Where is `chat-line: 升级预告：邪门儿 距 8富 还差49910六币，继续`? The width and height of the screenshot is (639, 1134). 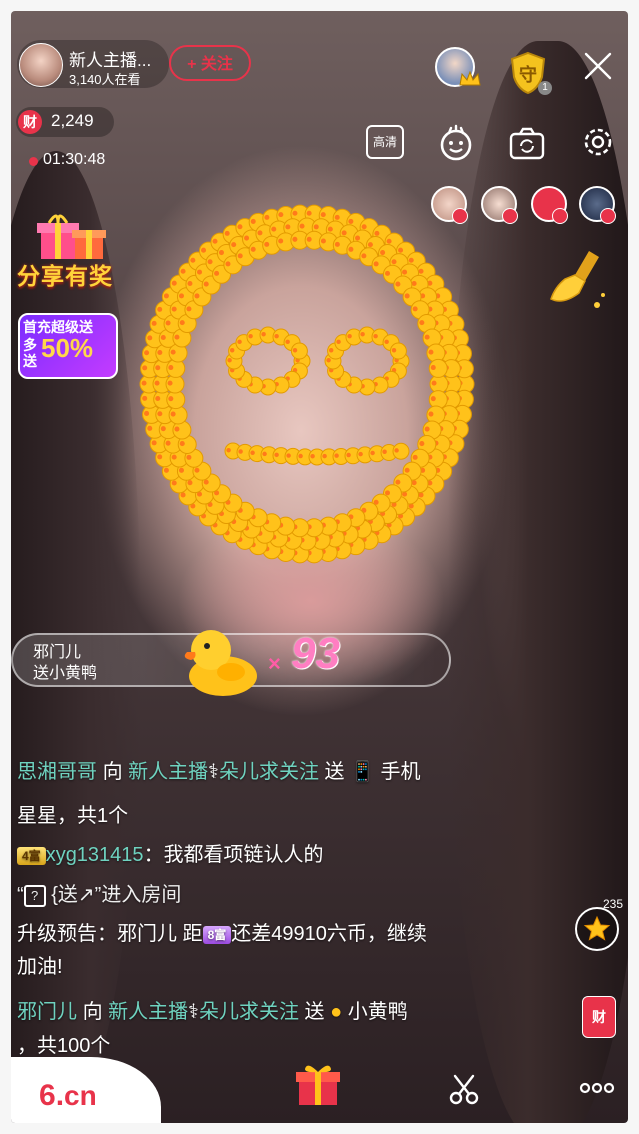
chat-line: 升级预告：邪门儿 距 8富 还差49910六币，继续 is located at coordinates (222, 934).